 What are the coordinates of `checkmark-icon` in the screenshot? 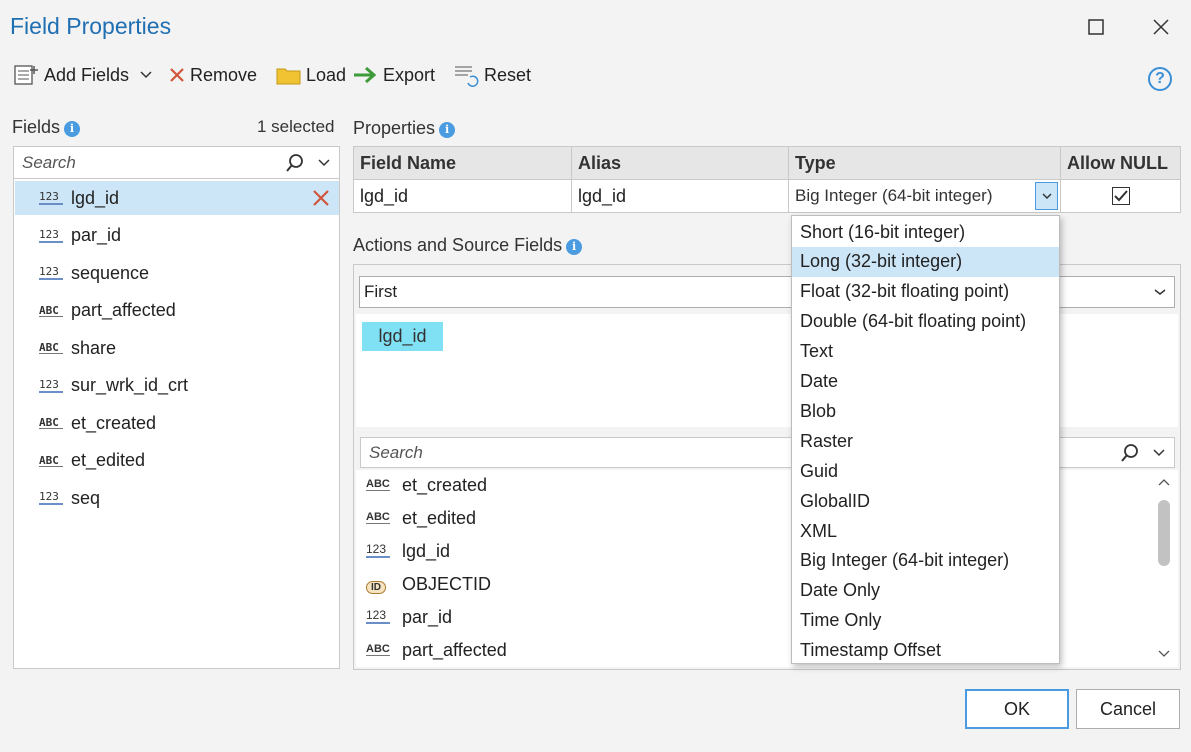 It's located at (1120, 196).